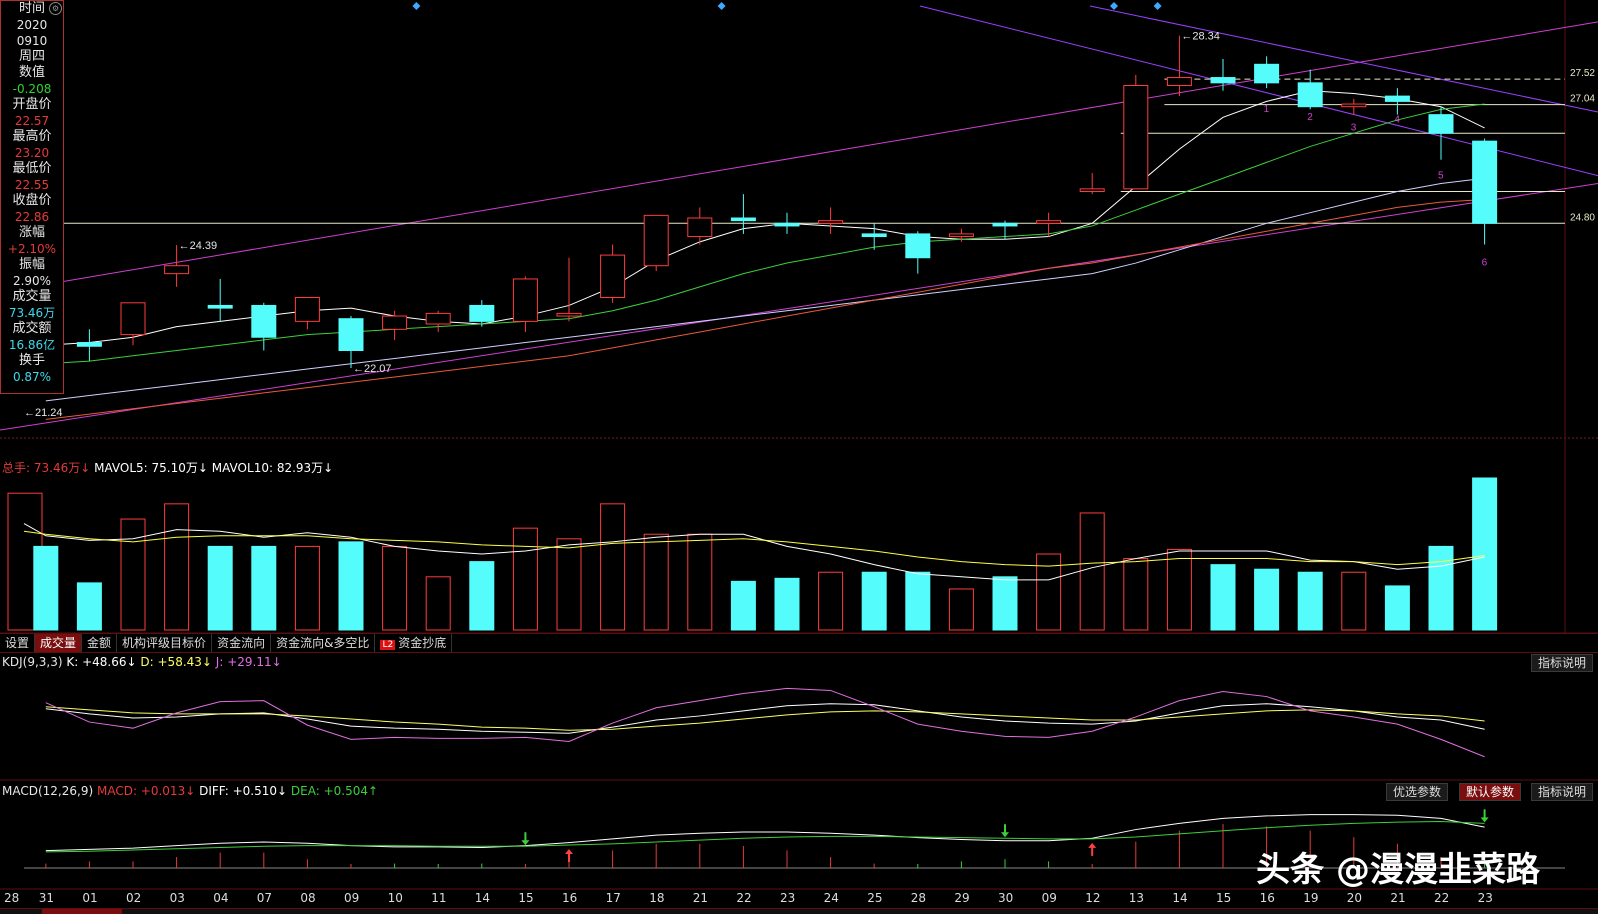 This screenshot has width=1598, height=914. What do you see at coordinates (32, 185) in the screenshot?
I see `info-value: 22.55` at bounding box center [32, 185].